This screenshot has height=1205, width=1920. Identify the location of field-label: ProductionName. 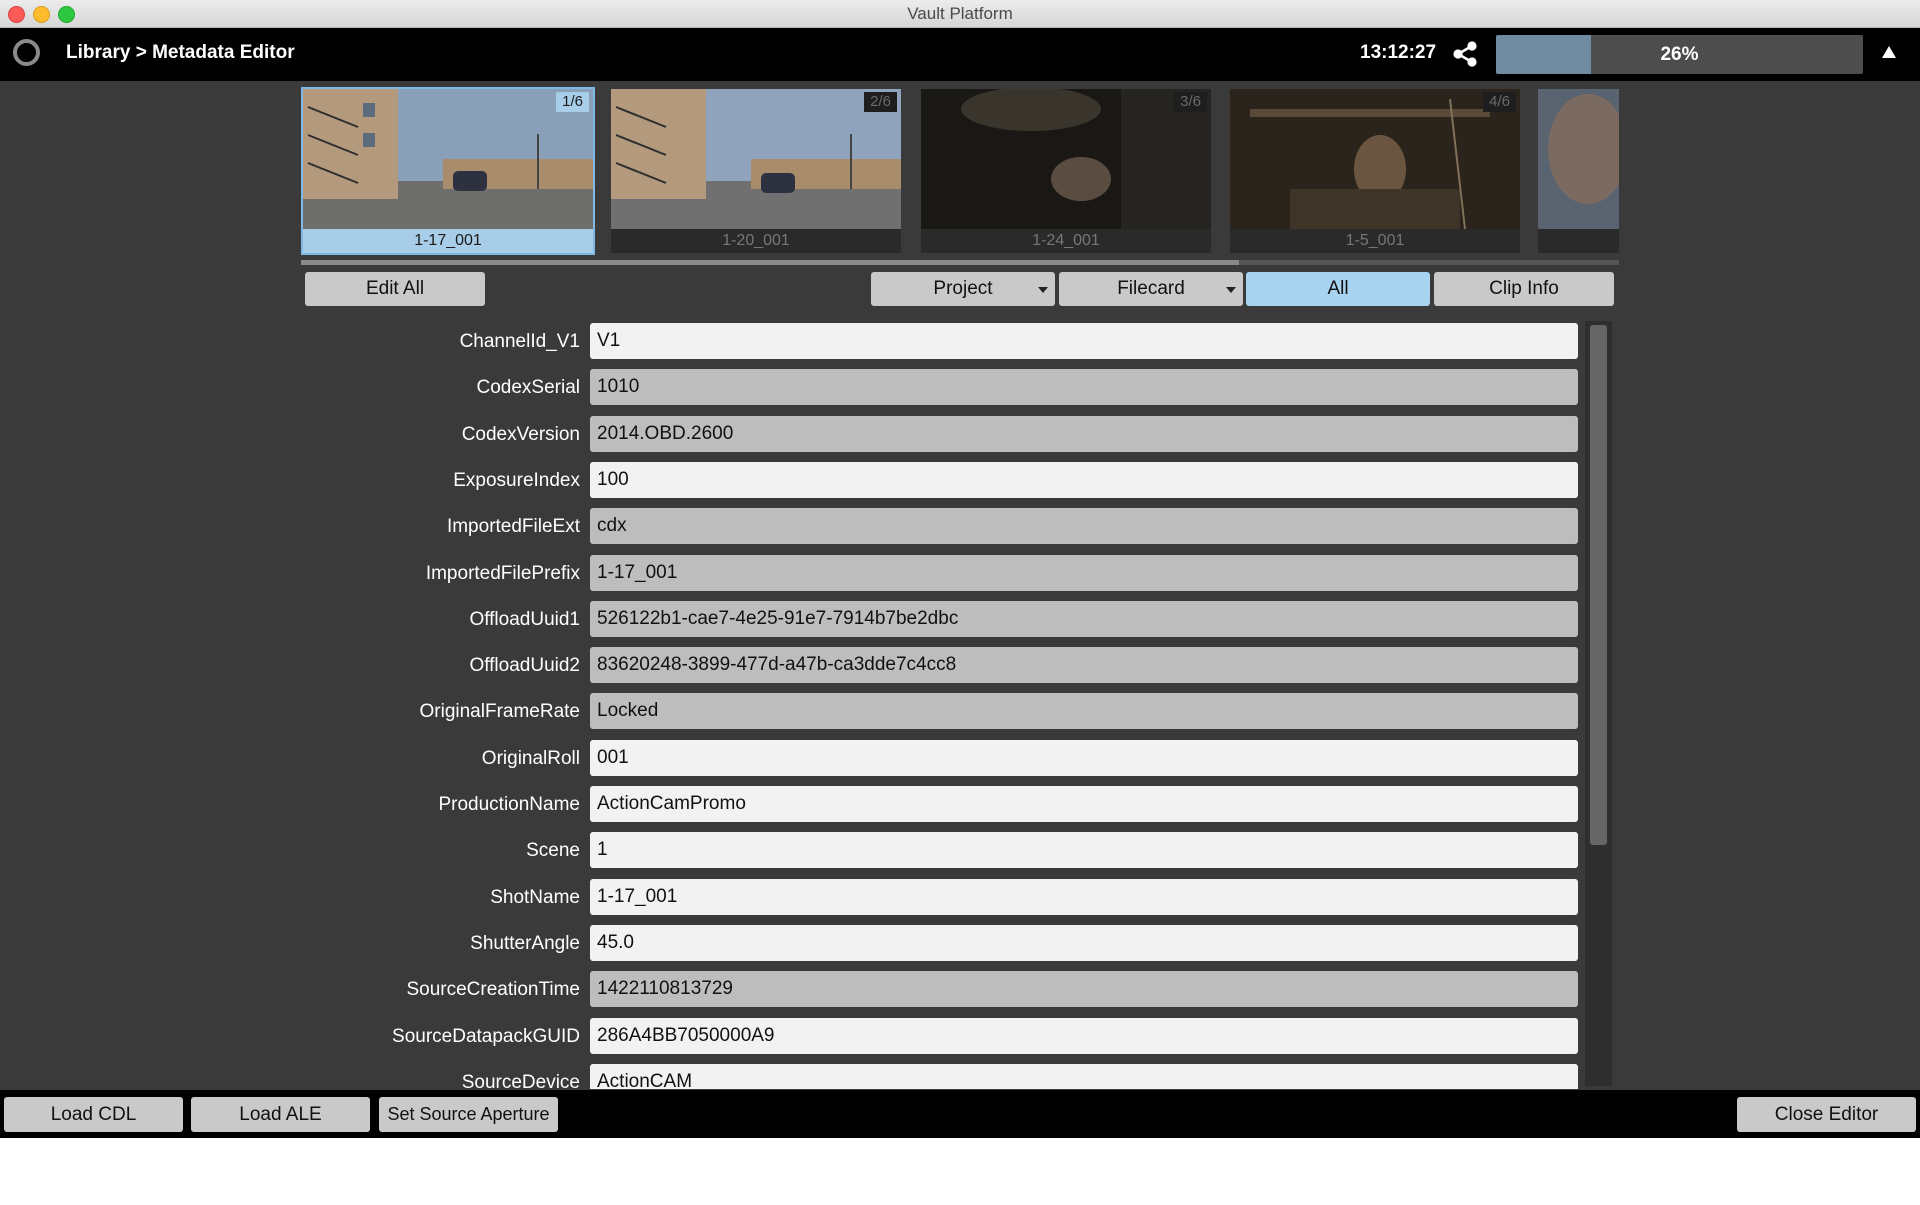
(509, 804).